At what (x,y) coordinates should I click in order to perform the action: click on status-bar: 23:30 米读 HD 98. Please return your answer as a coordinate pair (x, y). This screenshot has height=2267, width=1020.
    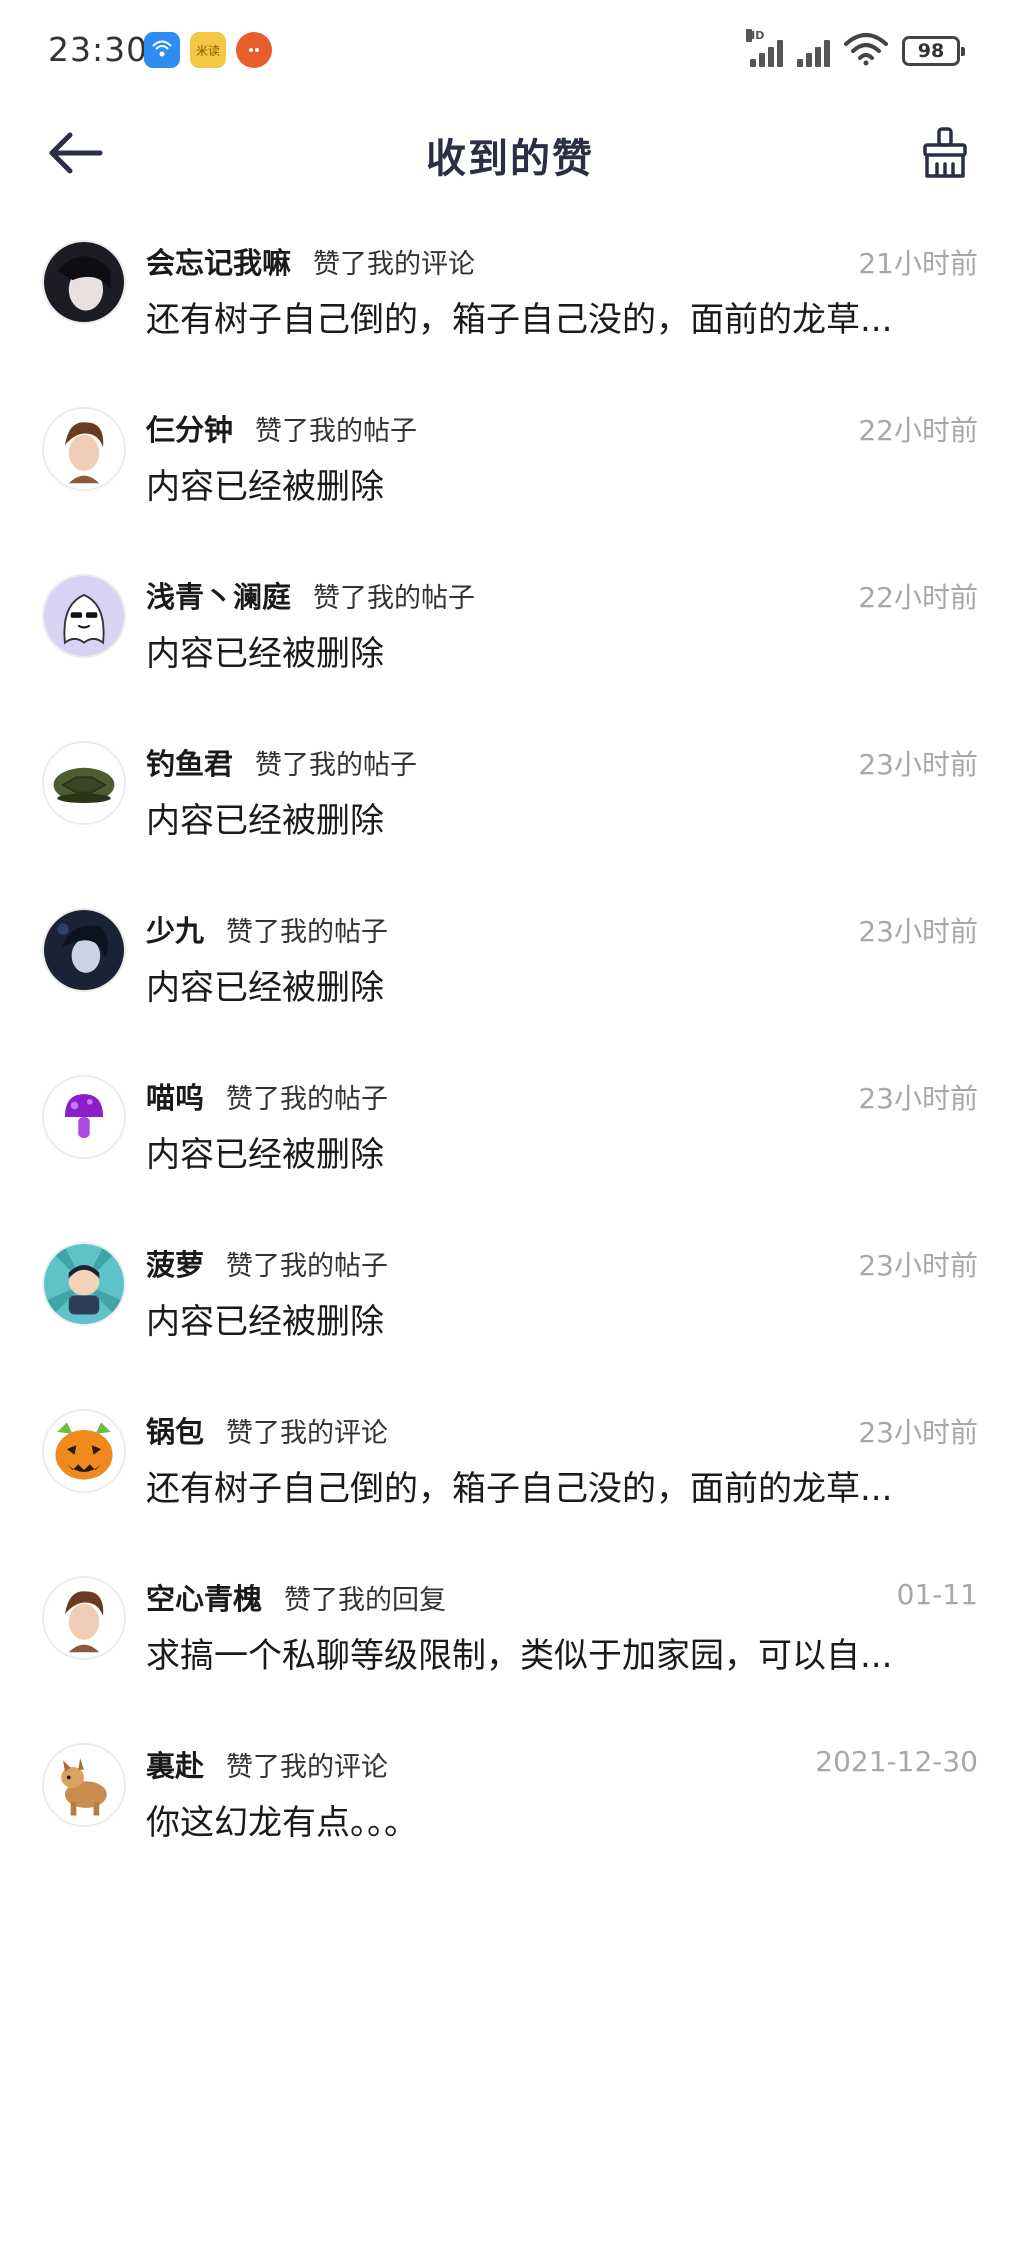
    Looking at the image, I should click on (510, 50).